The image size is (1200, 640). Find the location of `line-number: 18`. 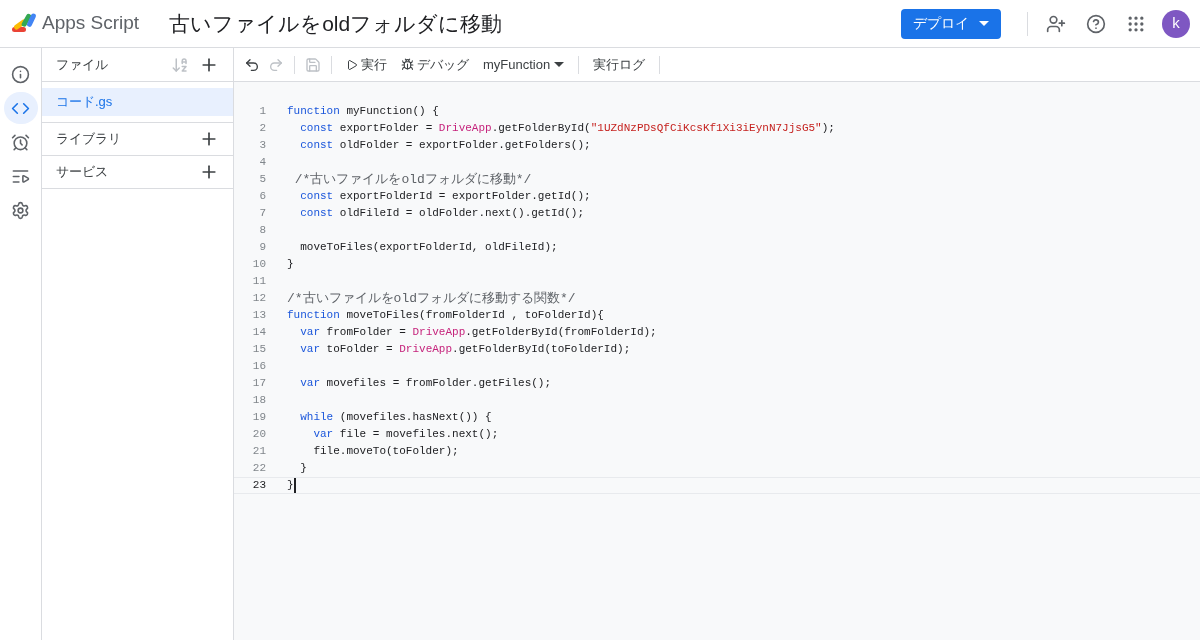

line-number: 18 is located at coordinates (258, 401).